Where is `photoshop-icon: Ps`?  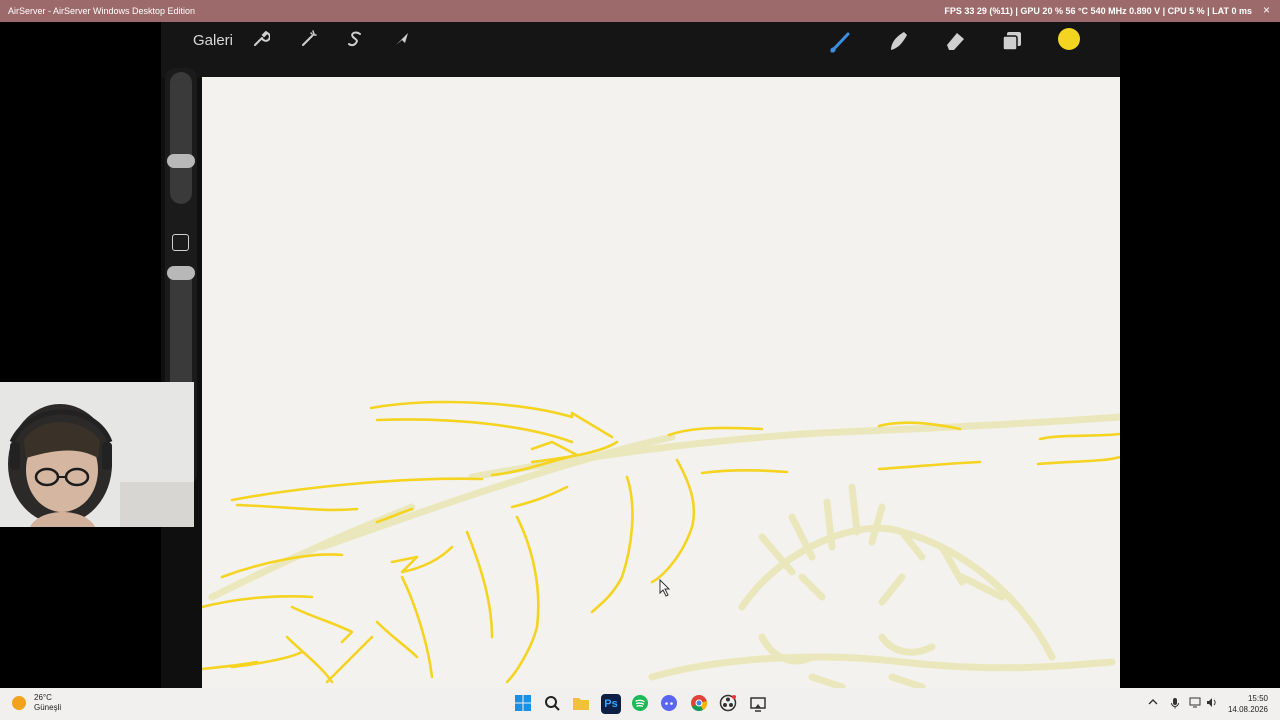
photoshop-icon: Ps is located at coordinates (611, 704).